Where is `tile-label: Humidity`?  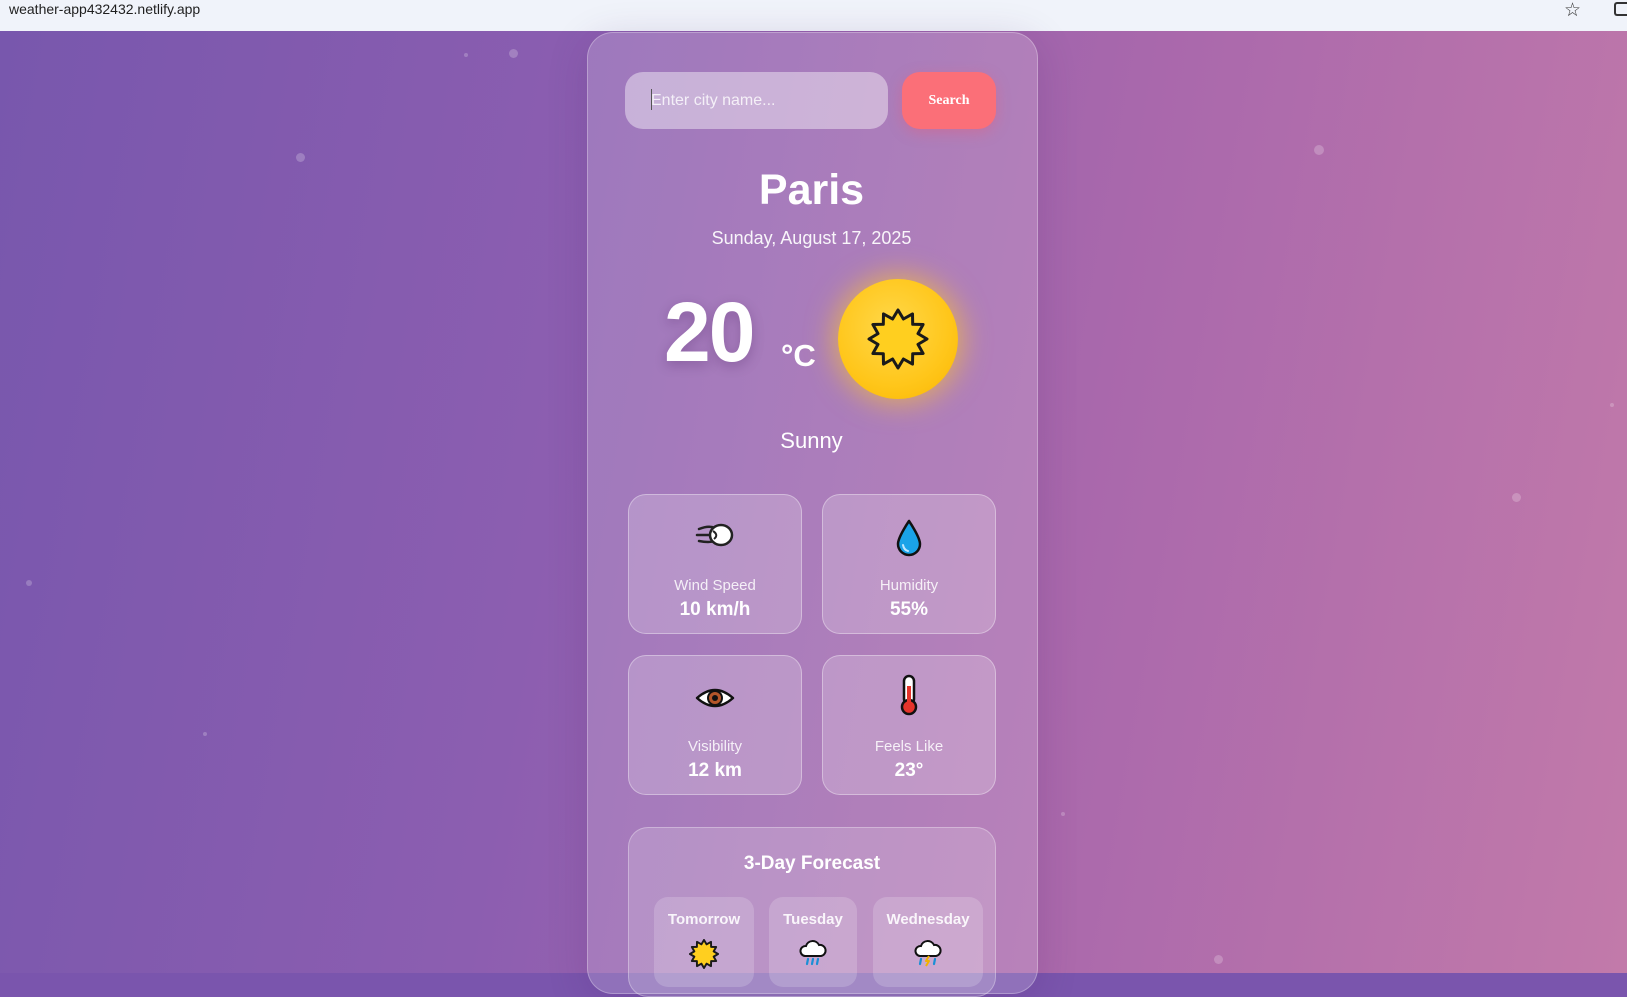 tile-label: Humidity is located at coordinates (909, 585).